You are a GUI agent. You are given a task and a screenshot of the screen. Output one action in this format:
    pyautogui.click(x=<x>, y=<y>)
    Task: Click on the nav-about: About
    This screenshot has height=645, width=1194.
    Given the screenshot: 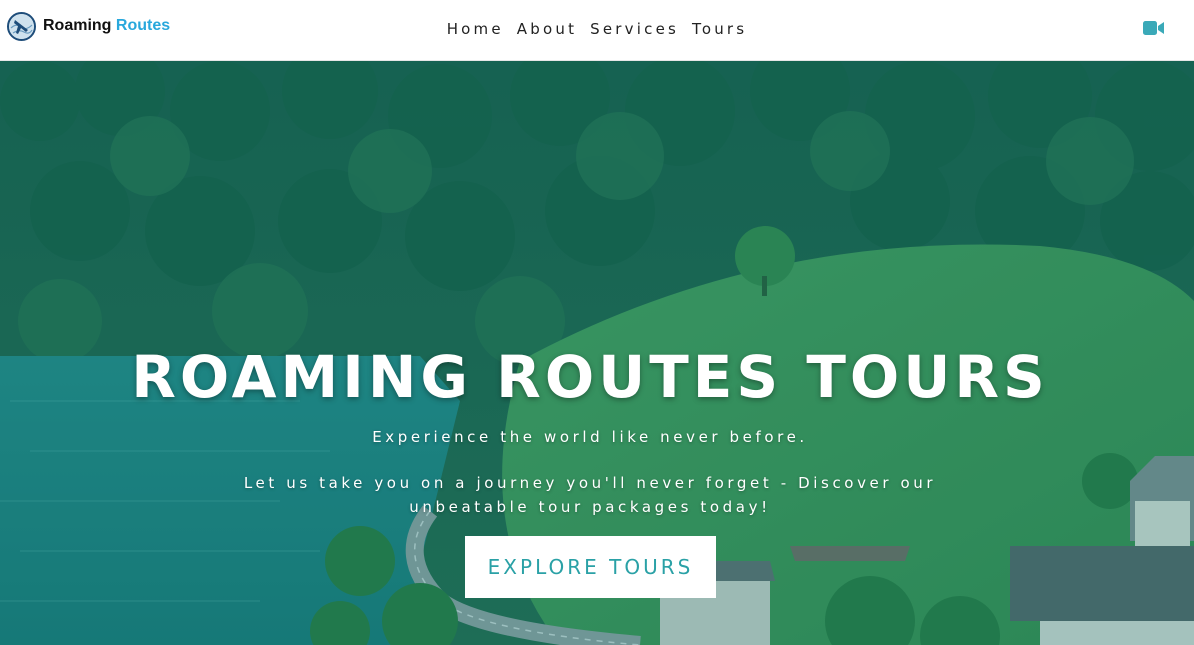 What is the action you would take?
    pyautogui.click(x=547, y=29)
    